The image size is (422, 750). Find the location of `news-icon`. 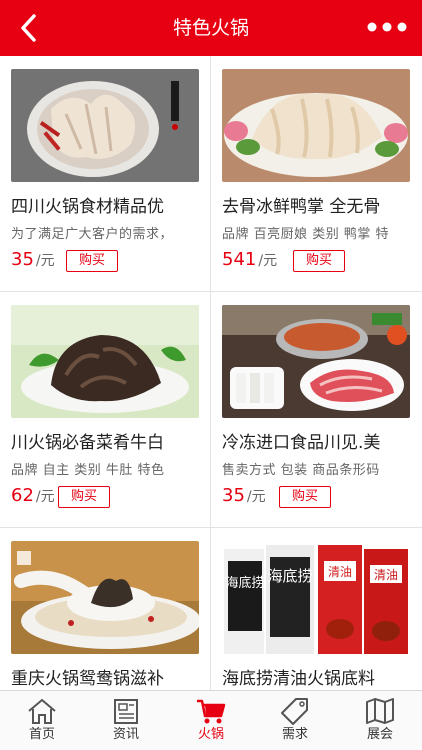

news-icon is located at coordinates (126, 711).